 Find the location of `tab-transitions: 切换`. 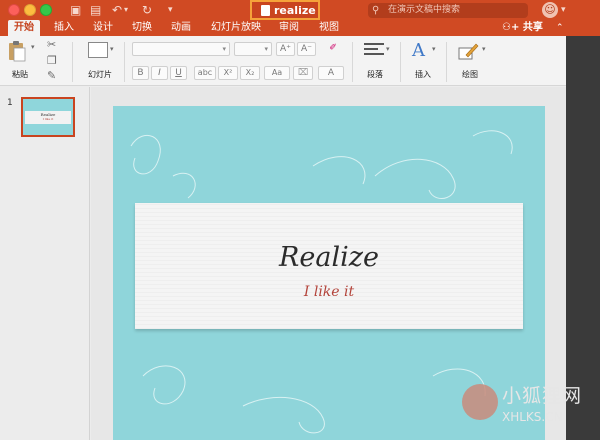

tab-transitions: 切换 is located at coordinates (142, 28).